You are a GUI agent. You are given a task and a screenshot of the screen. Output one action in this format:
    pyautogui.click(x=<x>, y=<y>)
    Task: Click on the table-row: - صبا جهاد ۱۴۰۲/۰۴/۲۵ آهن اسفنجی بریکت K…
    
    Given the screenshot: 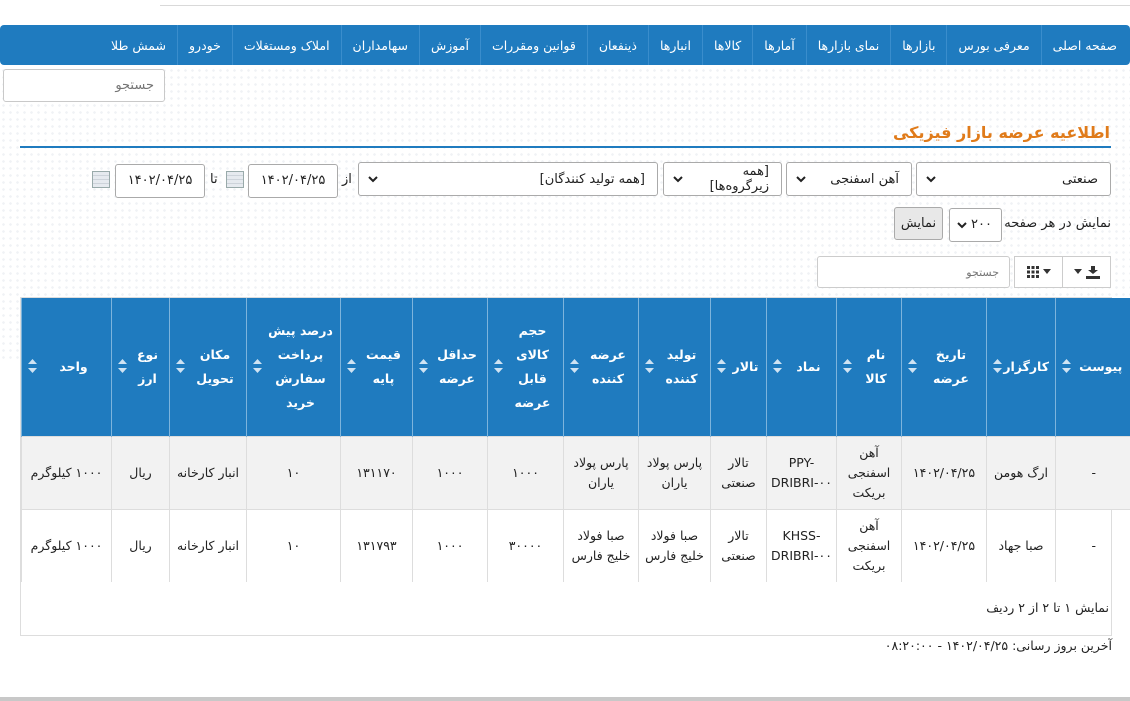 What is the action you would take?
    pyautogui.click(x=576, y=545)
    